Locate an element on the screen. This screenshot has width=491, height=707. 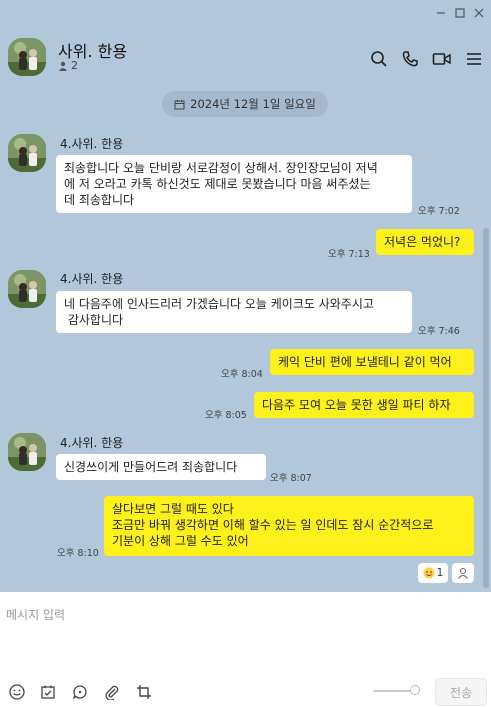
message-bubble: 다음주 모여 오늘 못한 생일 파티 하자 is located at coordinates (364, 405).